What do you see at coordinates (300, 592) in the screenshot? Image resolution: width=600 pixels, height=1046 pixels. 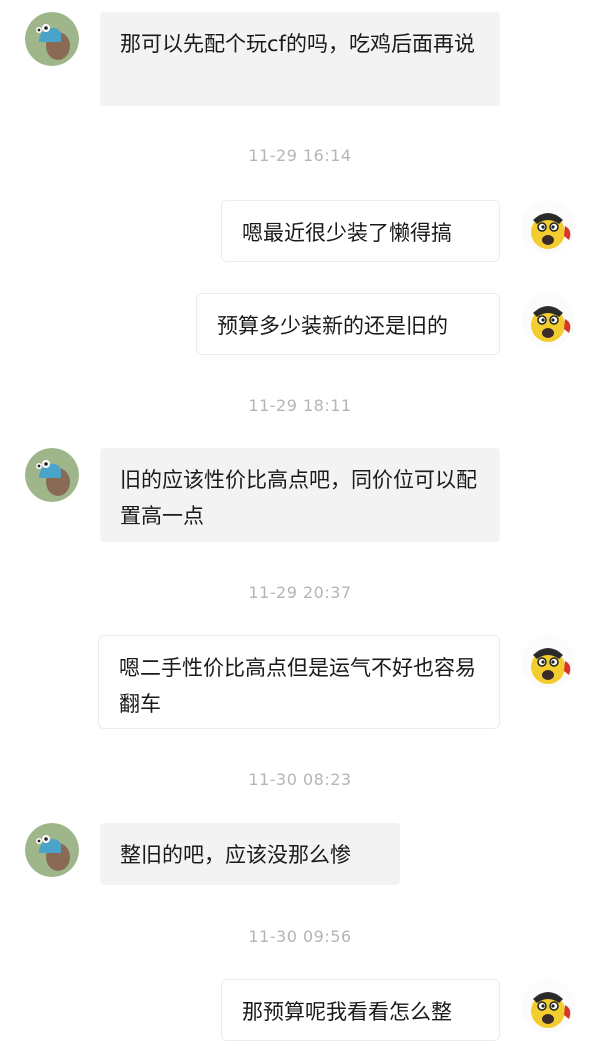 I see `timestamp: 11-29 20:37` at bounding box center [300, 592].